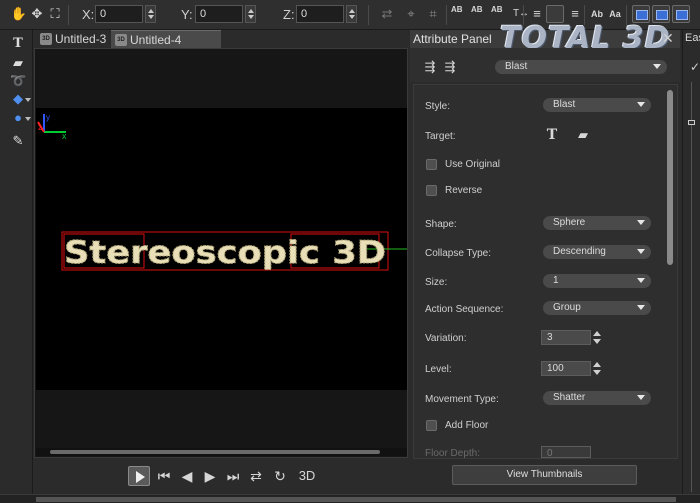 The image size is (700, 503). What do you see at coordinates (55, 14) in the screenshot?
I see `scale-tool-icon: ⛶` at bounding box center [55, 14].